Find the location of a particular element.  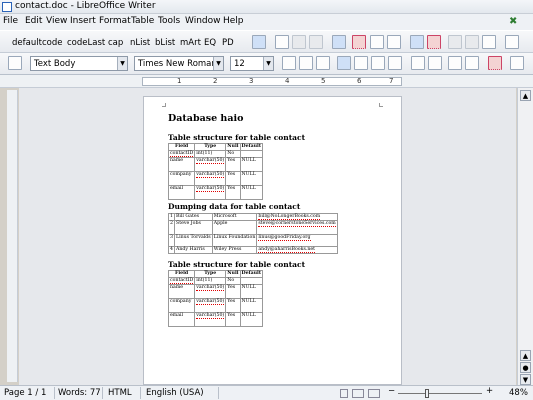

open-folder-icon is located at coordinates (282, 42).